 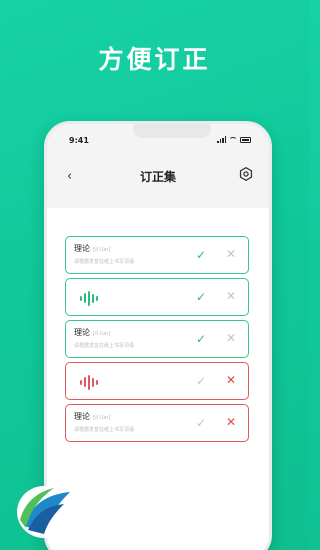 What do you see at coordinates (161, 537) in the screenshot?
I see `watermark-subtitle: MIANFEISHOUYOUWANG` at bounding box center [161, 537].